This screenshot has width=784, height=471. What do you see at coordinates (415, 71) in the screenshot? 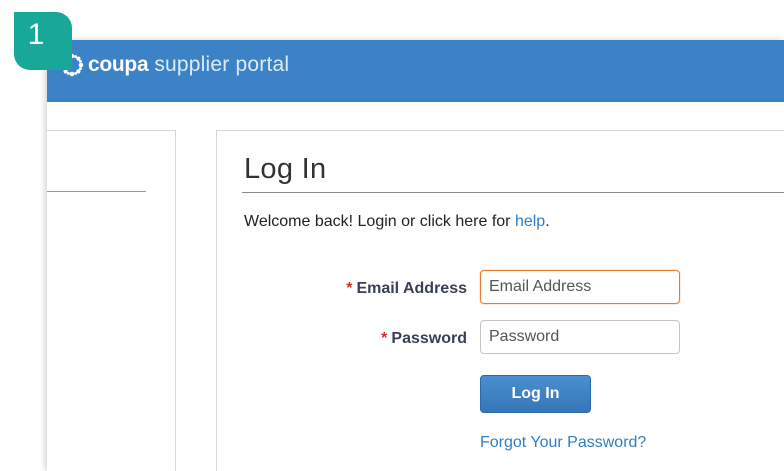
I see `portal-header: coupa supplier portal` at bounding box center [415, 71].